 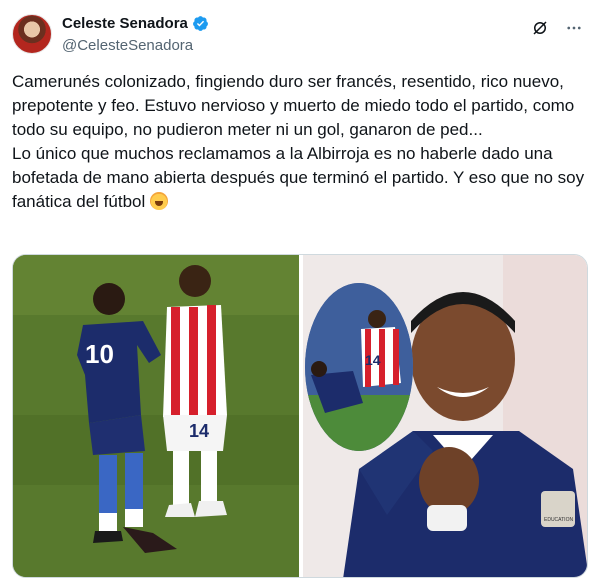 What do you see at coordinates (540, 28) in the screenshot?
I see `grok-icon` at bounding box center [540, 28].